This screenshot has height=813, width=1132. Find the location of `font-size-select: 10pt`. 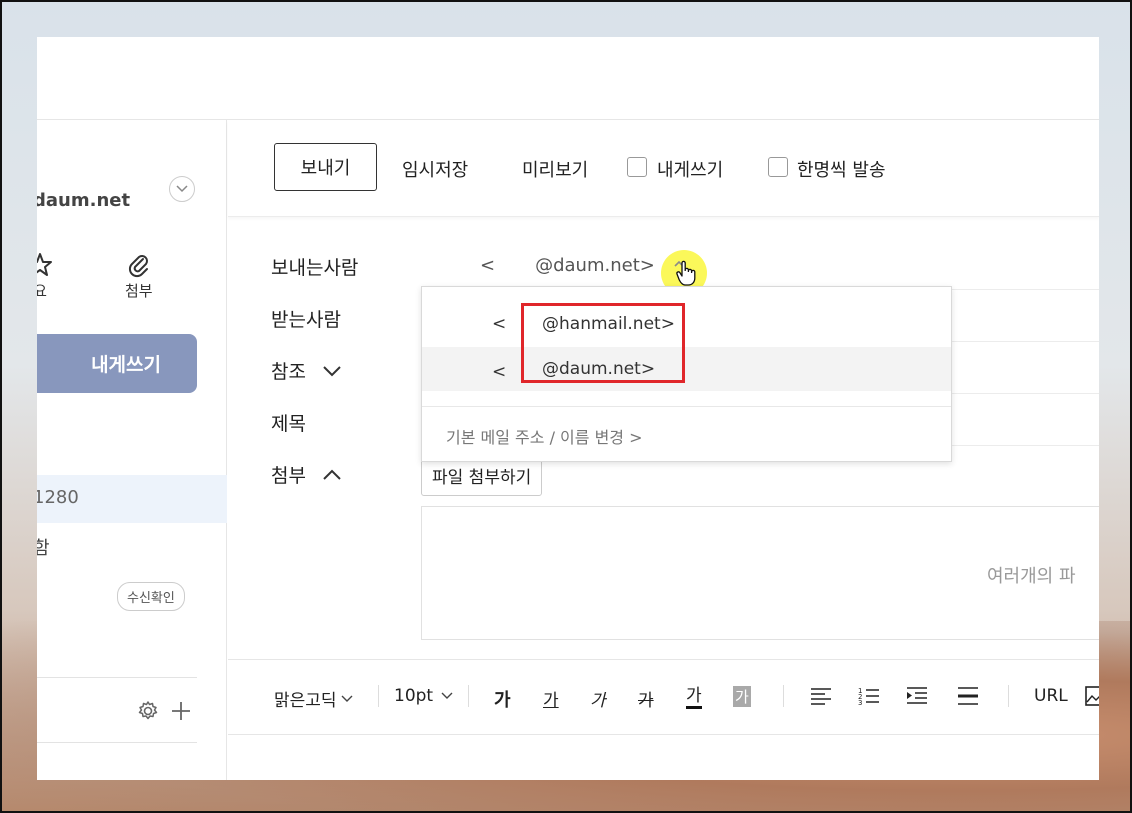

font-size-select: 10pt is located at coordinates (423, 696).